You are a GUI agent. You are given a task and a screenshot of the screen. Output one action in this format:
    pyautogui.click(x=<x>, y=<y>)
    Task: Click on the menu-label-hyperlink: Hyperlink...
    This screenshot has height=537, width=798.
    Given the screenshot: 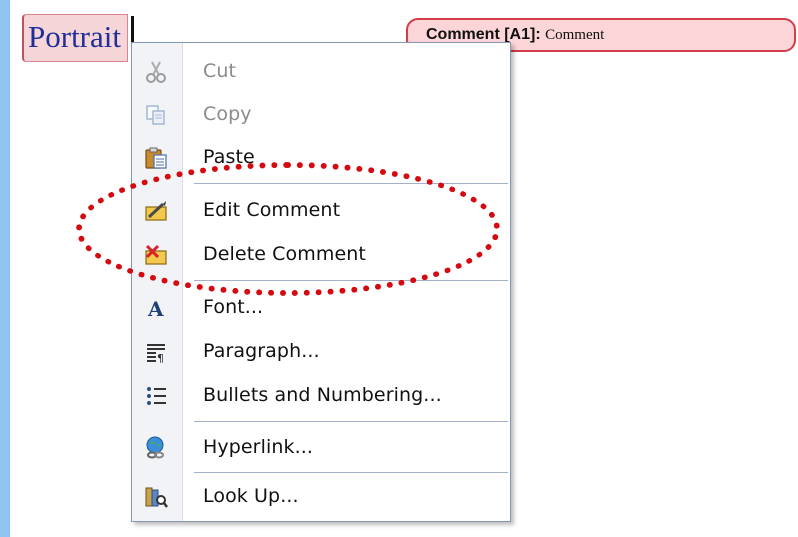 What is the action you would take?
    pyautogui.click(x=258, y=447)
    